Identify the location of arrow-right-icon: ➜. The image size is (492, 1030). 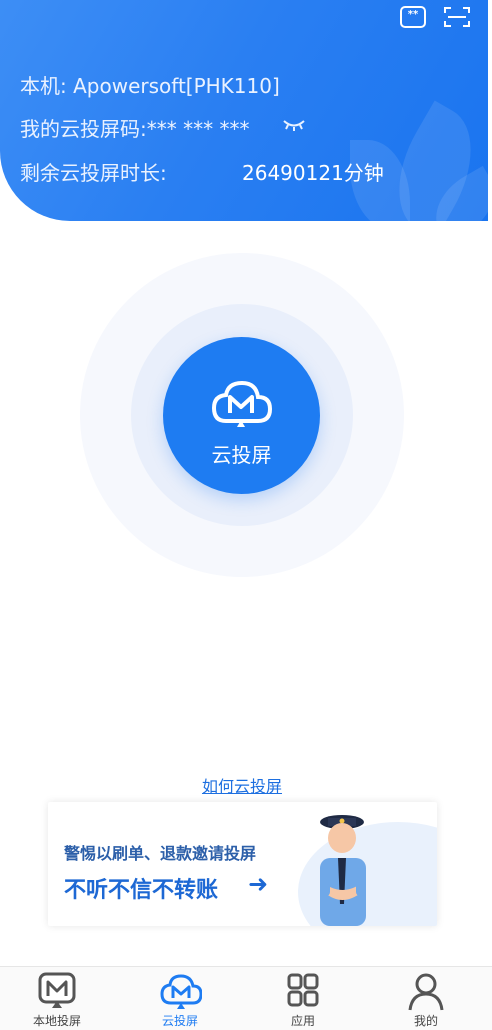
(258, 884).